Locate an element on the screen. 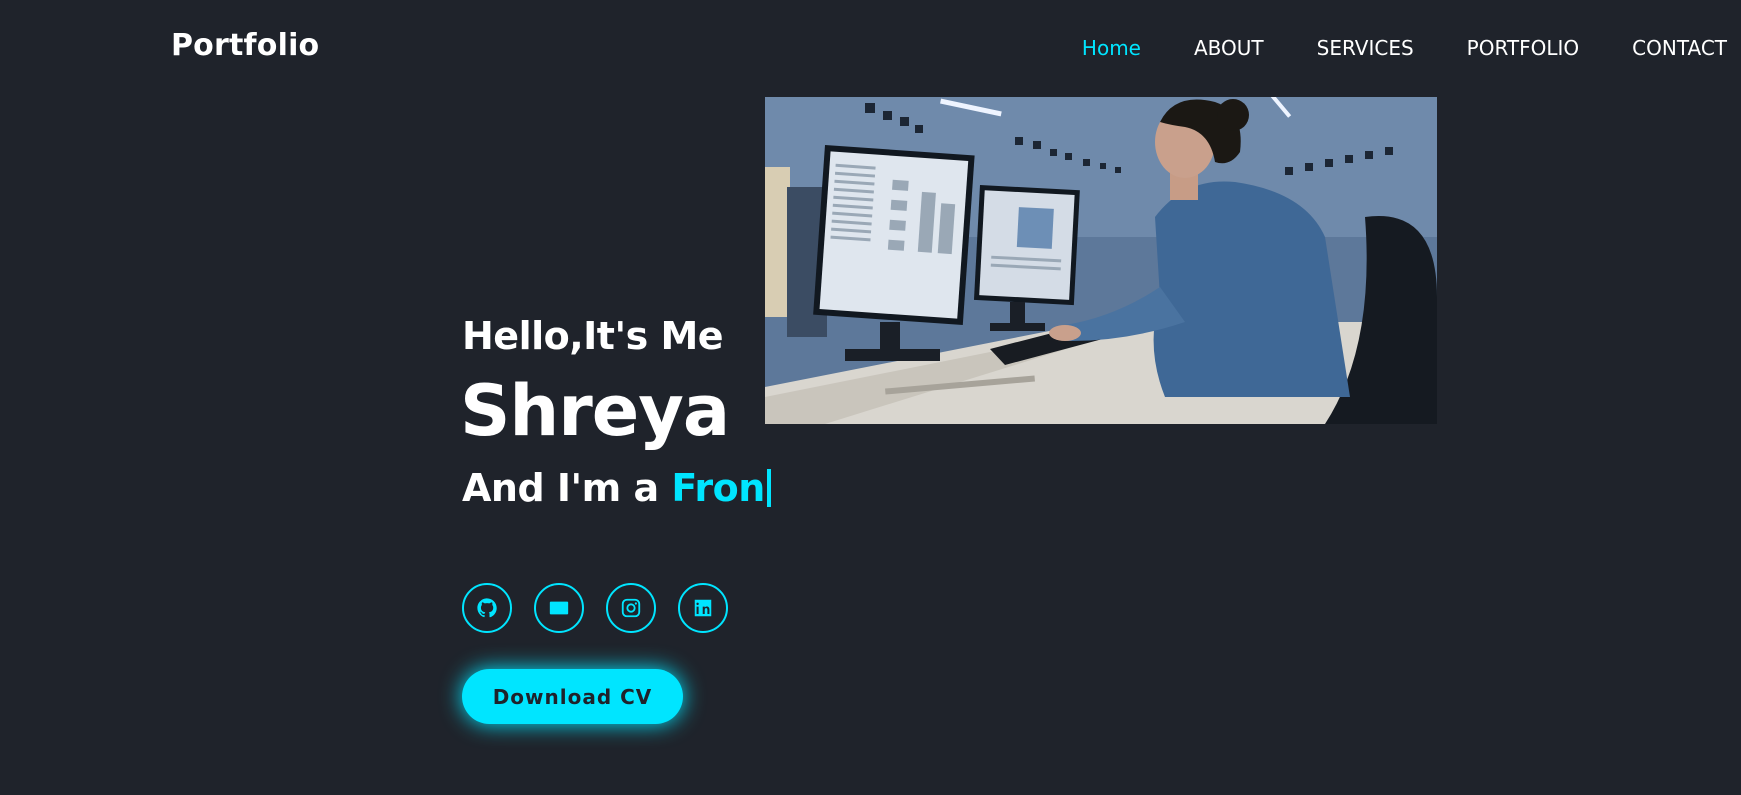 The image size is (1741, 795). instagram-link is located at coordinates (631, 608).